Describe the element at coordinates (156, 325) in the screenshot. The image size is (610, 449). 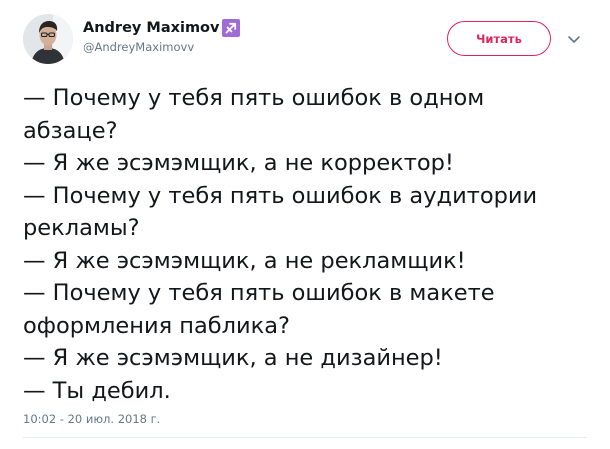
I see `tweet-text-line: оформления паблика?` at that location.